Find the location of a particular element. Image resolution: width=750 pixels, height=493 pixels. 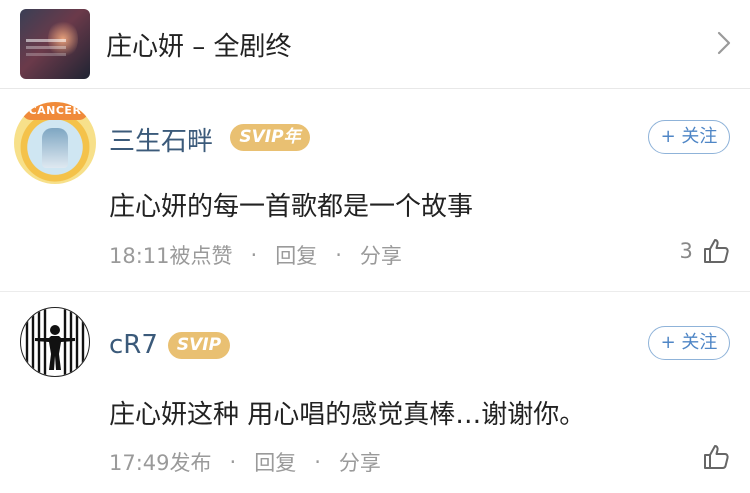

avatar-figure is located at coordinates (55, 148).